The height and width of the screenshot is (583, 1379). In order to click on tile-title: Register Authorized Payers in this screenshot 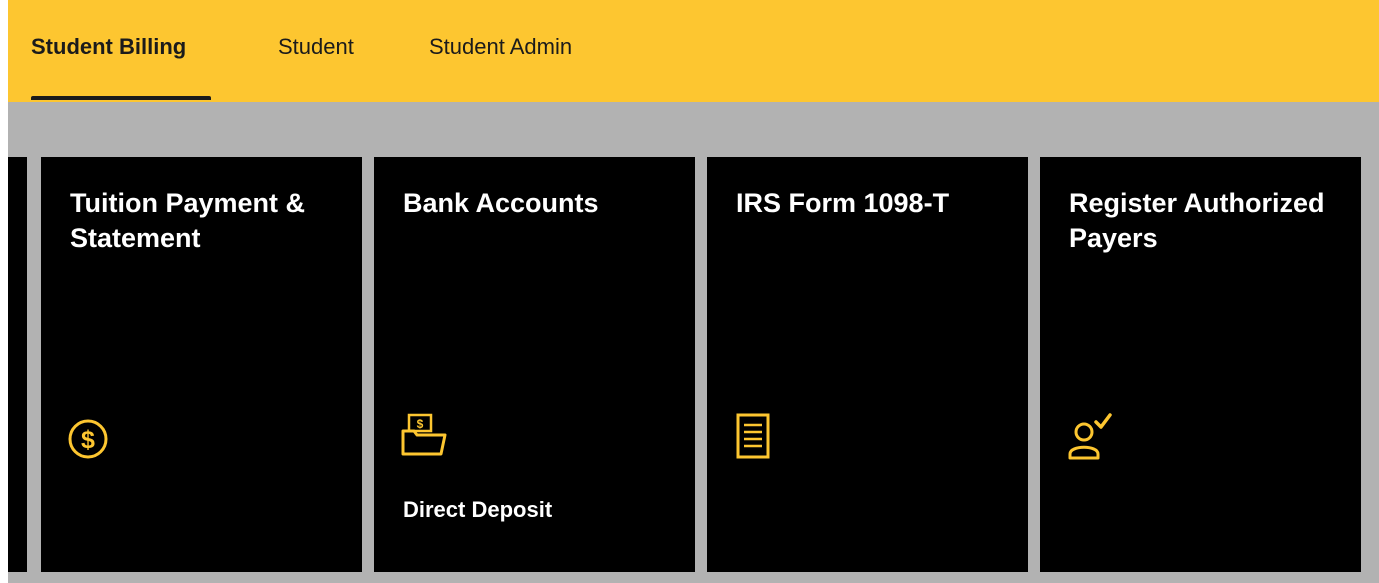, I will do `click(1197, 220)`.